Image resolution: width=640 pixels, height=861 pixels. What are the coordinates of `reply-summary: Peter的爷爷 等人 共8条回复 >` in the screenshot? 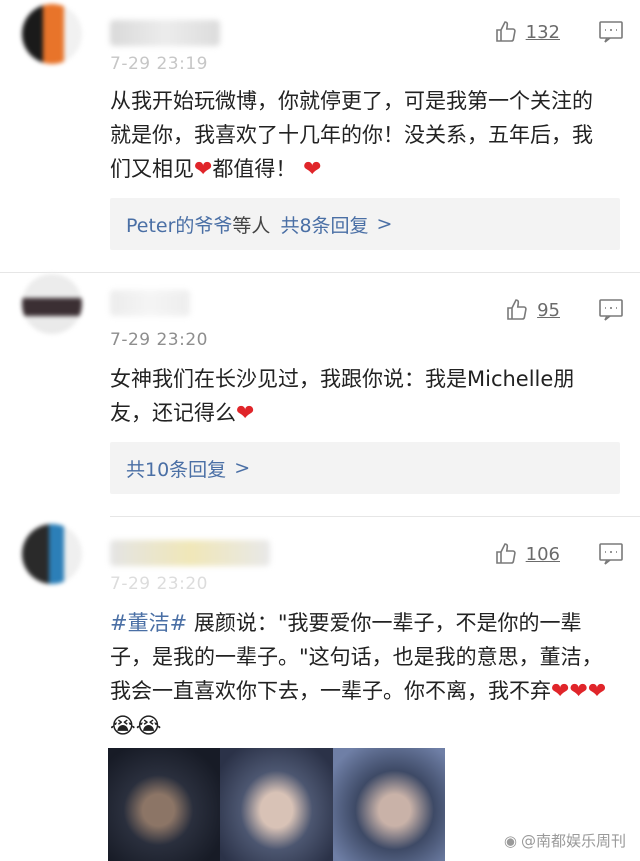 It's located at (365, 224).